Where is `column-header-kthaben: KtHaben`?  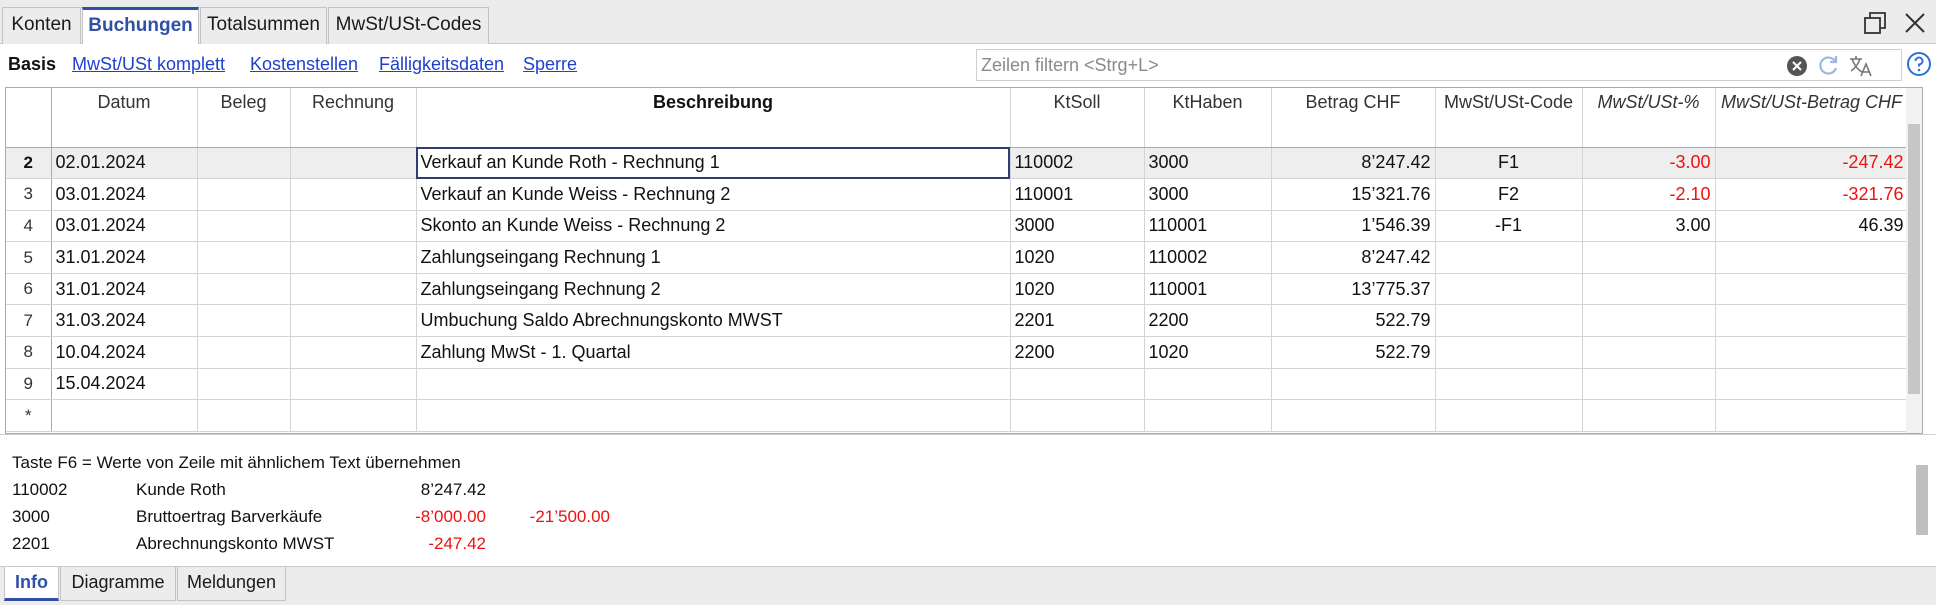 column-header-kthaben: KtHaben is located at coordinates (1208, 118).